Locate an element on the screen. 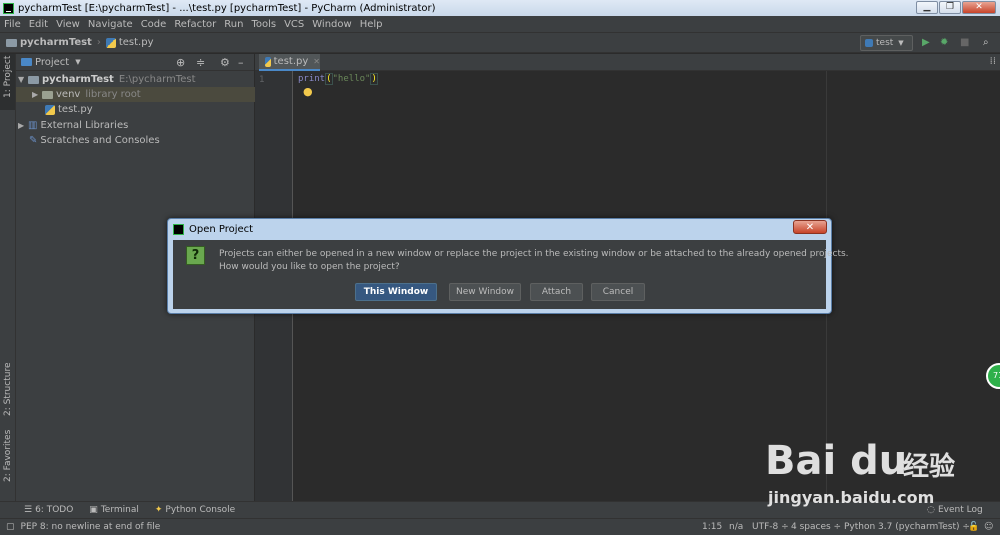  python-config-icon is located at coordinates (869, 43).